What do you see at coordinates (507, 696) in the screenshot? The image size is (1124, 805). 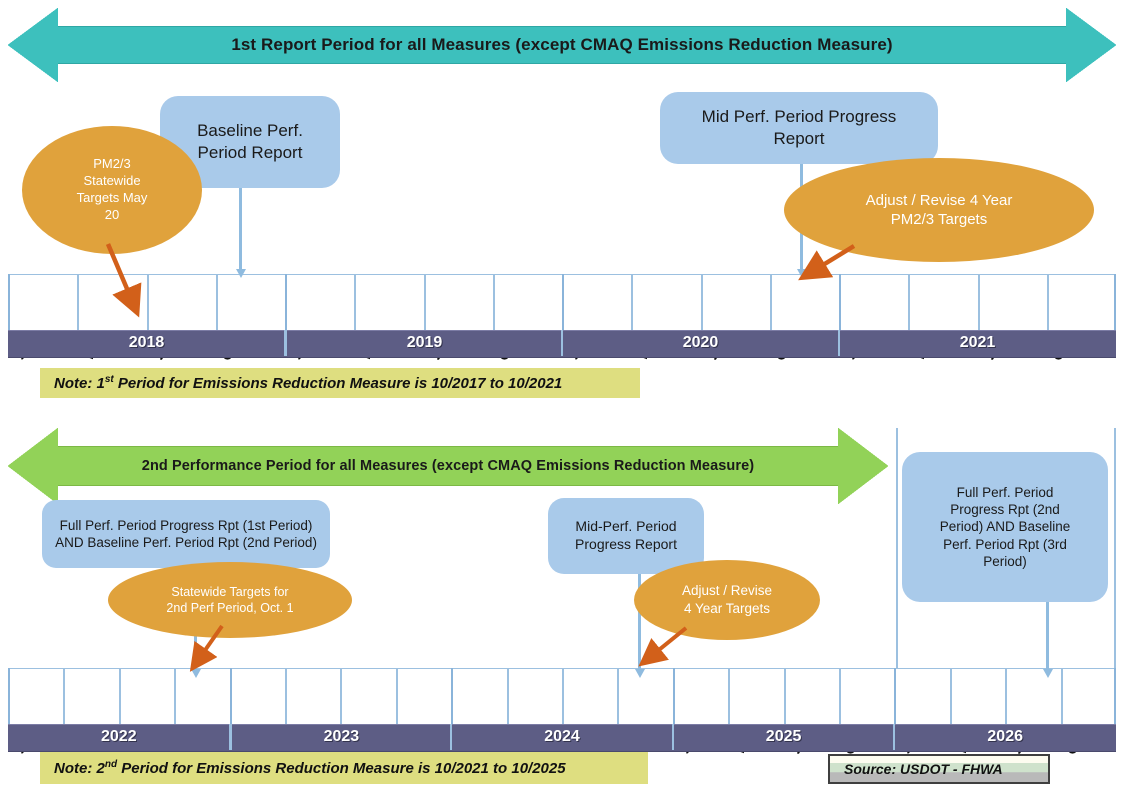 I see `tick-April-2024` at bounding box center [507, 696].